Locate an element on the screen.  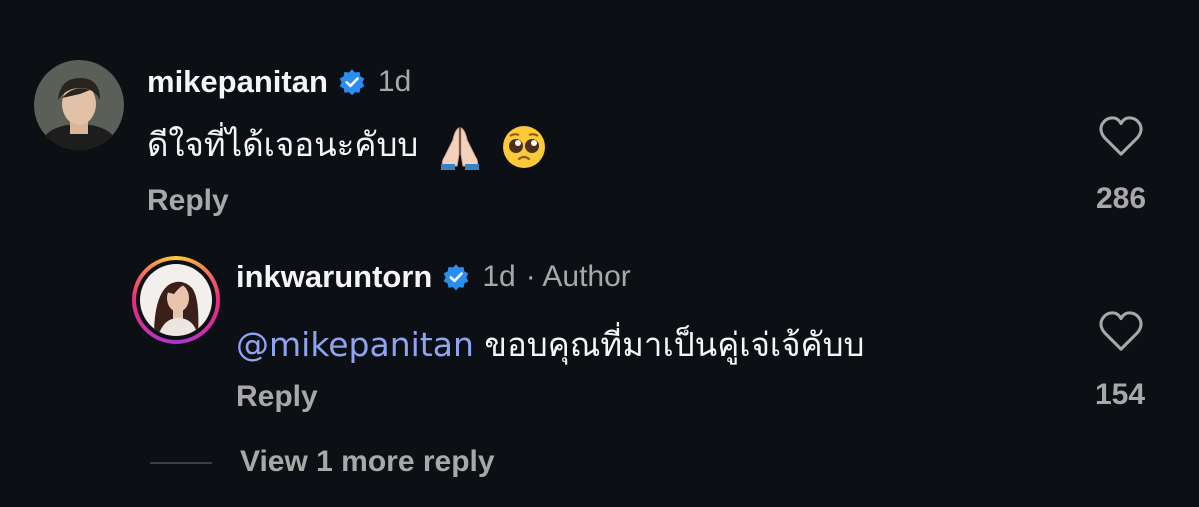
mention-link: @mikepanitan is located at coordinates (355, 344).